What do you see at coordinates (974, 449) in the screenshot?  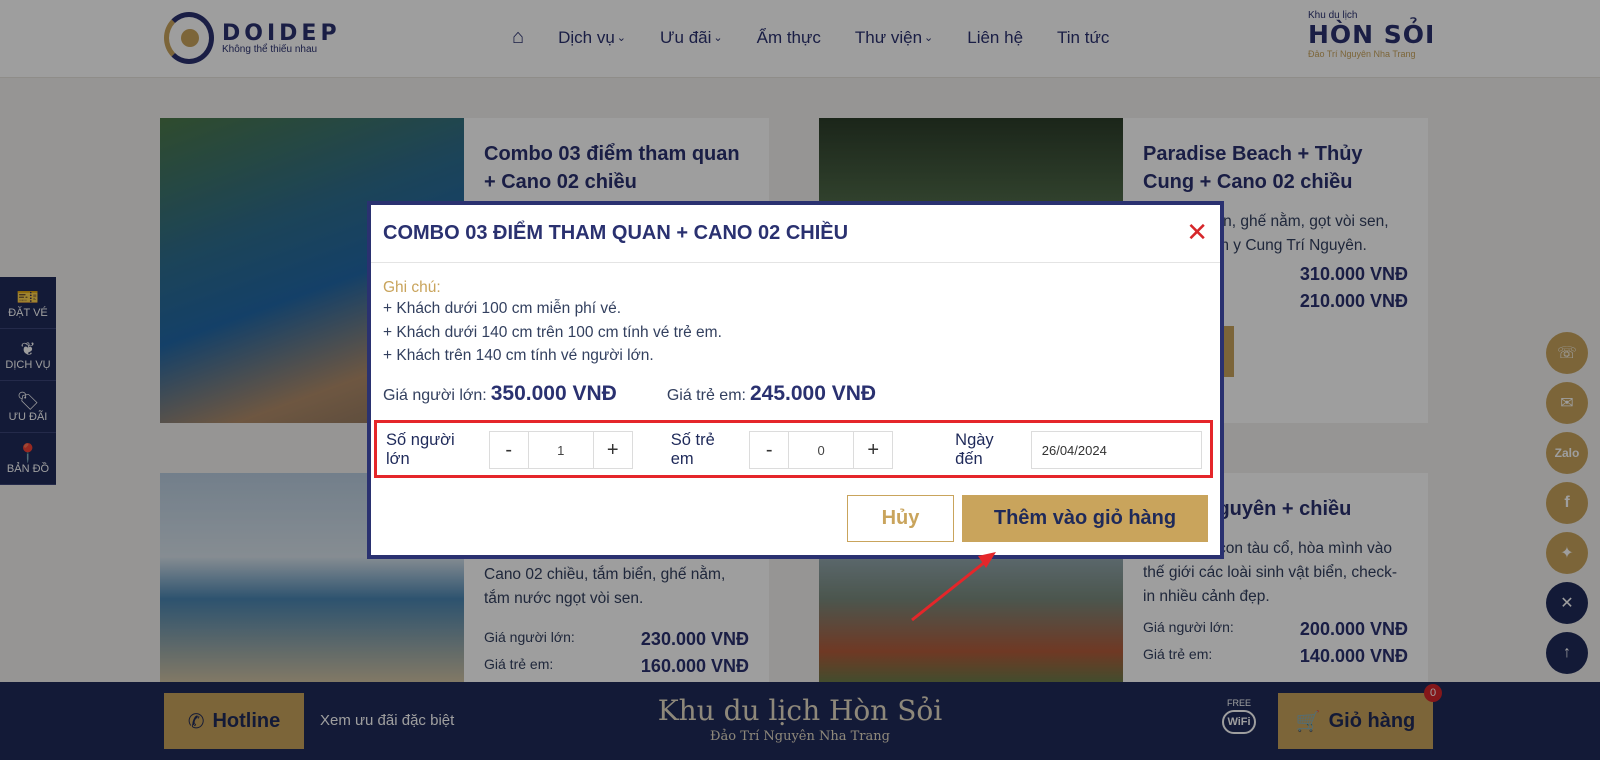 I see `arrival-date-label: Ngày đến` at bounding box center [974, 449].